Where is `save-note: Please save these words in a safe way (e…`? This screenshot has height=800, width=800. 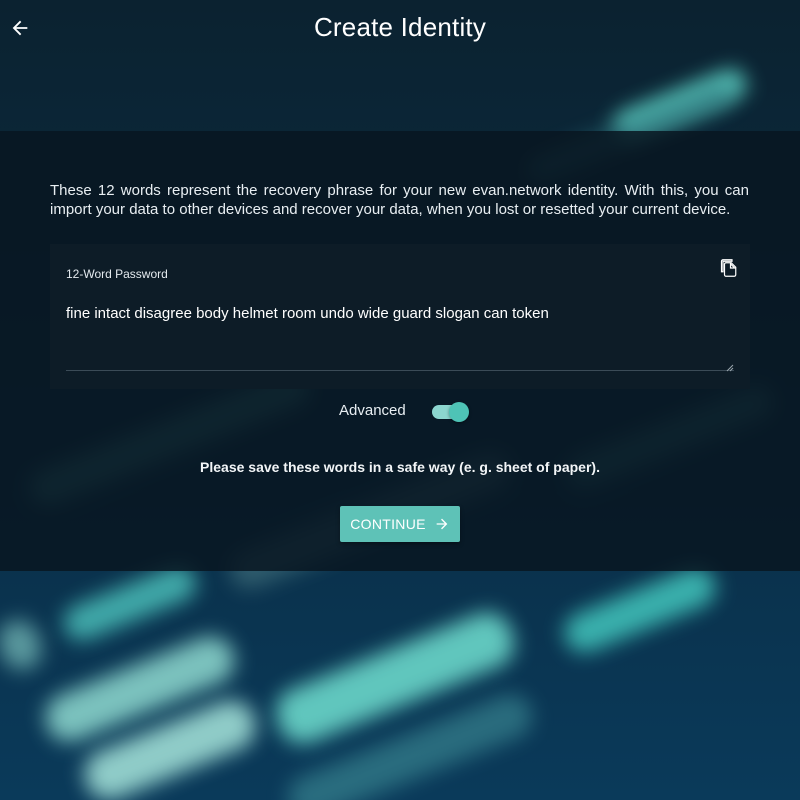
save-note: Please save these words in a safe way (e… is located at coordinates (400, 467).